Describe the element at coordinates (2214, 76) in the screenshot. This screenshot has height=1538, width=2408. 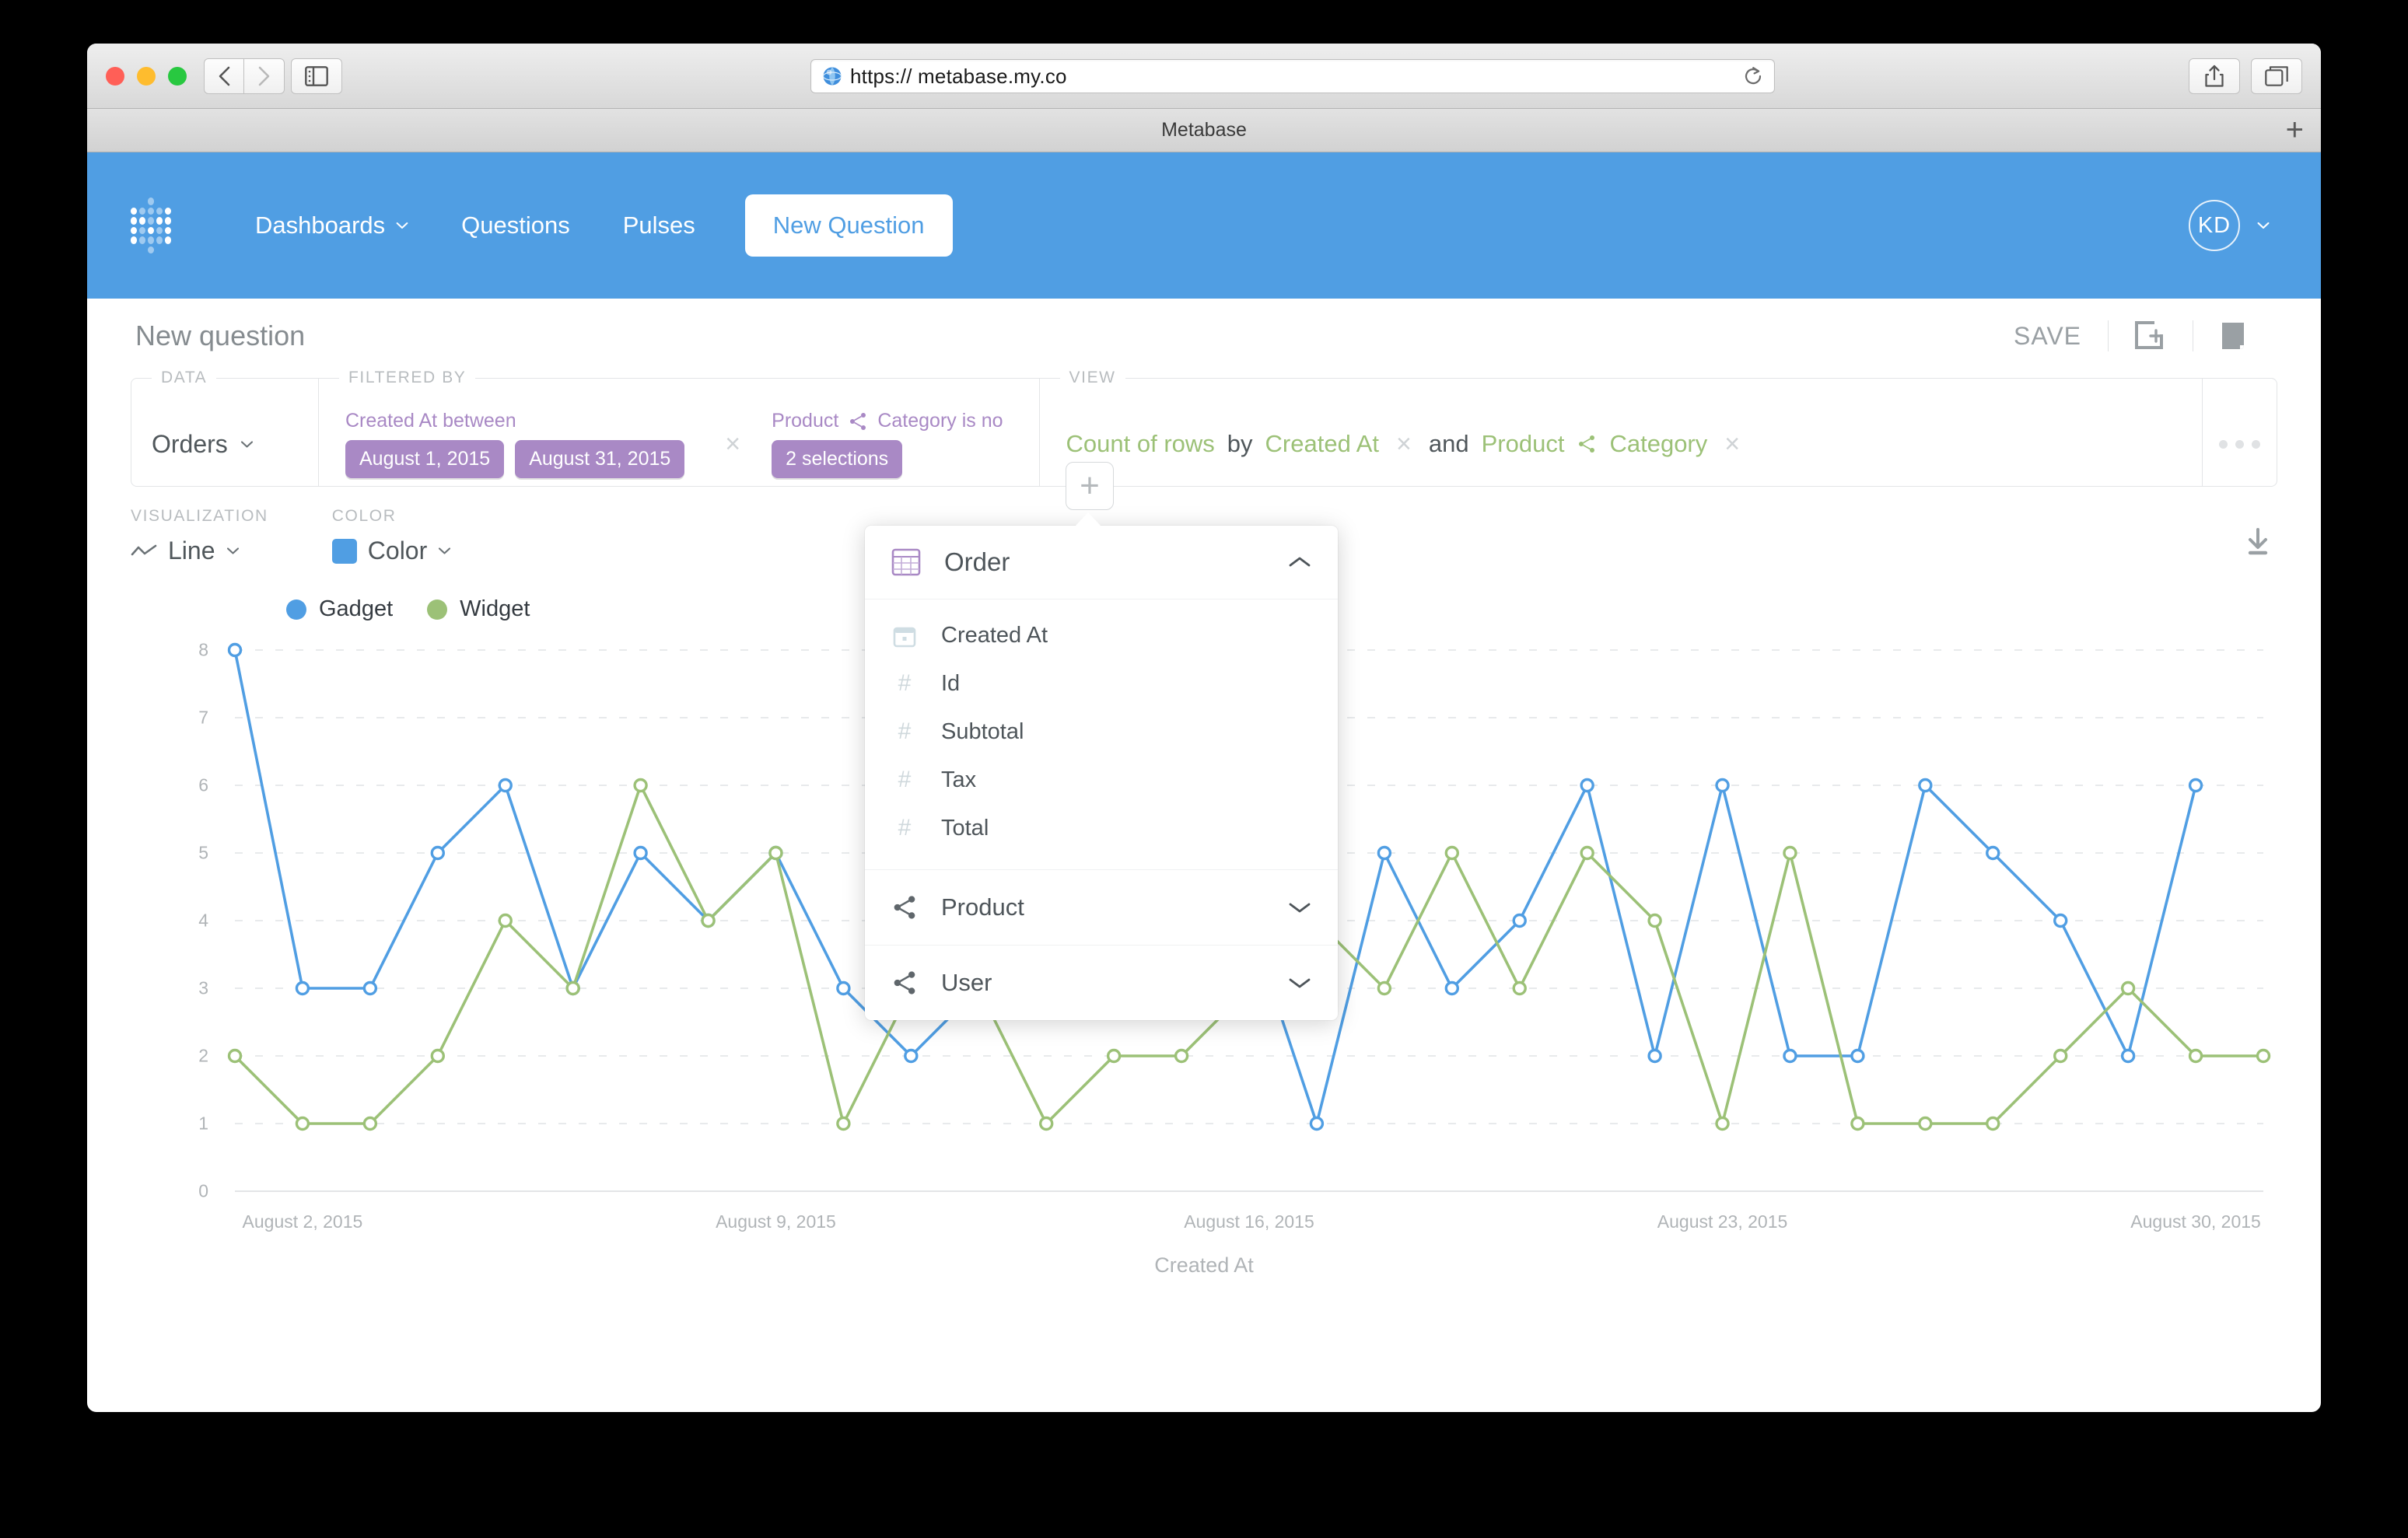
I see `share-button` at that location.